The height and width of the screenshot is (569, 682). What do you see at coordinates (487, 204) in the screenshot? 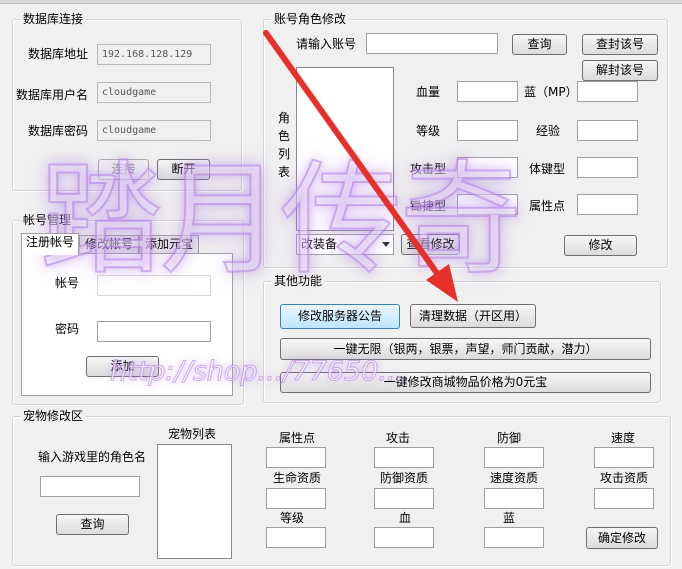
I see `agi-type-input` at bounding box center [487, 204].